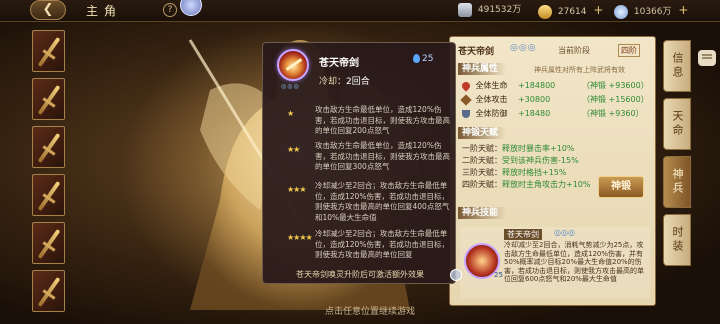 This screenshot has height=324, width=720. Describe the element at coordinates (466, 99) in the screenshot. I see `sword-stat-icon` at that location.